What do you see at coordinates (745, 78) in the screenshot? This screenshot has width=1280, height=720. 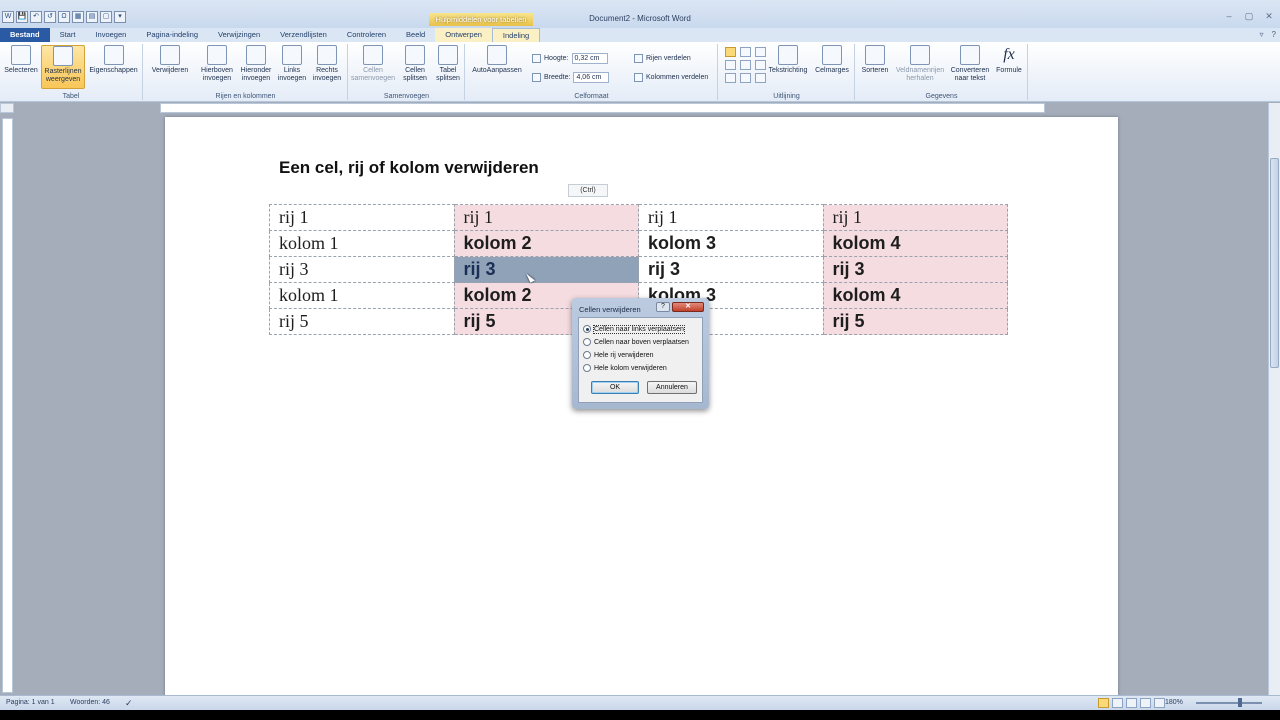 I see `align-bottom-center-icon` at bounding box center [745, 78].